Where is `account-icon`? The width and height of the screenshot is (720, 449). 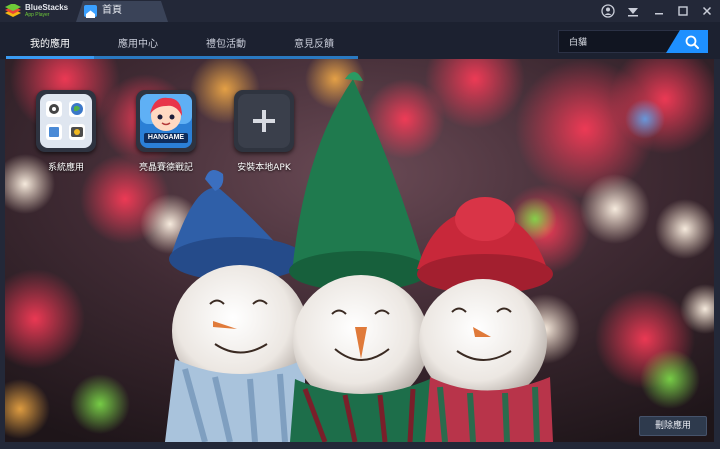
account-icon is located at coordinates (608, 11).